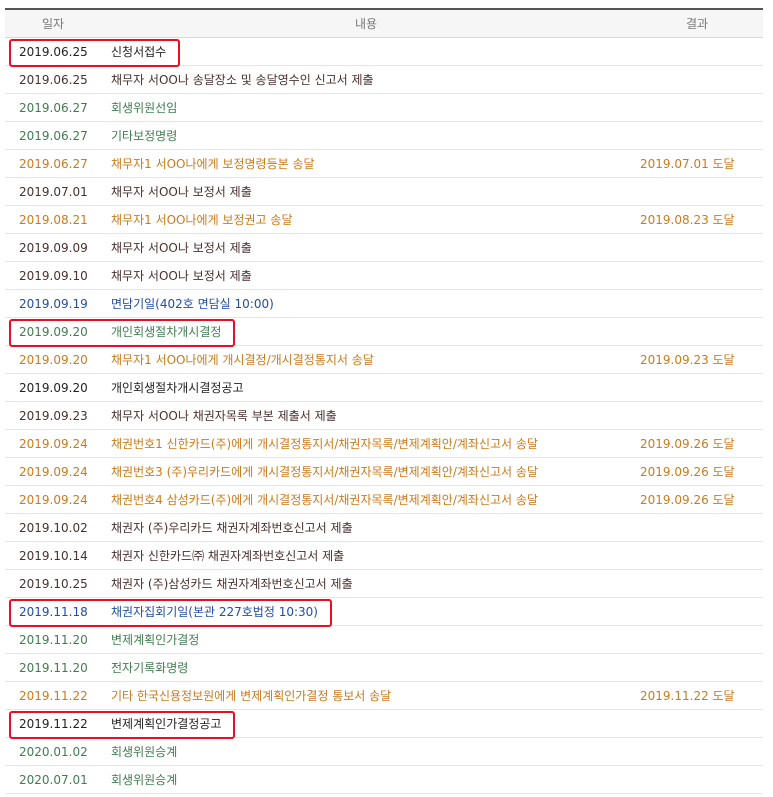 The width and height of the screenshot is (773, 797). I want to click on cell-content: 변제계획인가결정, so click(366, 639).